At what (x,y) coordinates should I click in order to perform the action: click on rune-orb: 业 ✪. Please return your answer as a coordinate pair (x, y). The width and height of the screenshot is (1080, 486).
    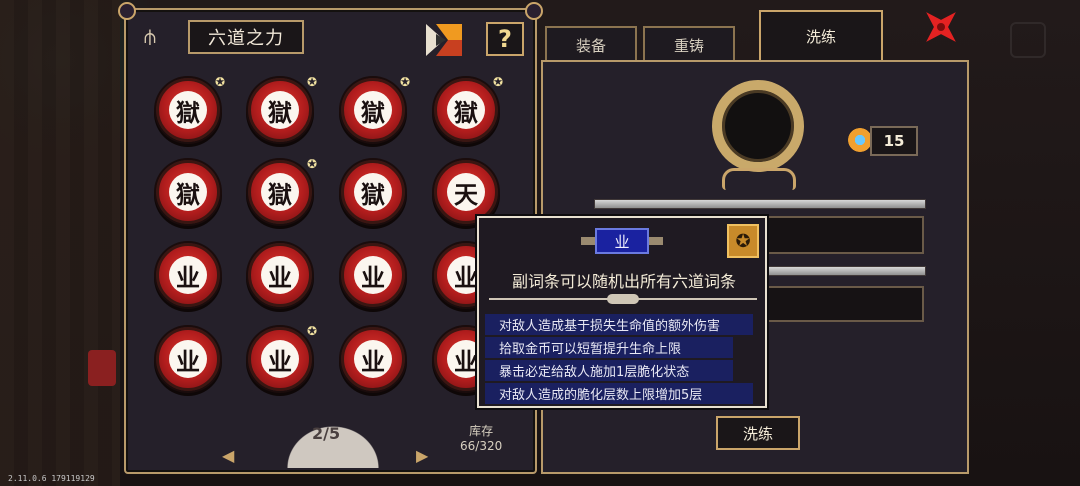
    Looking at the image, I should click on (282, 357).